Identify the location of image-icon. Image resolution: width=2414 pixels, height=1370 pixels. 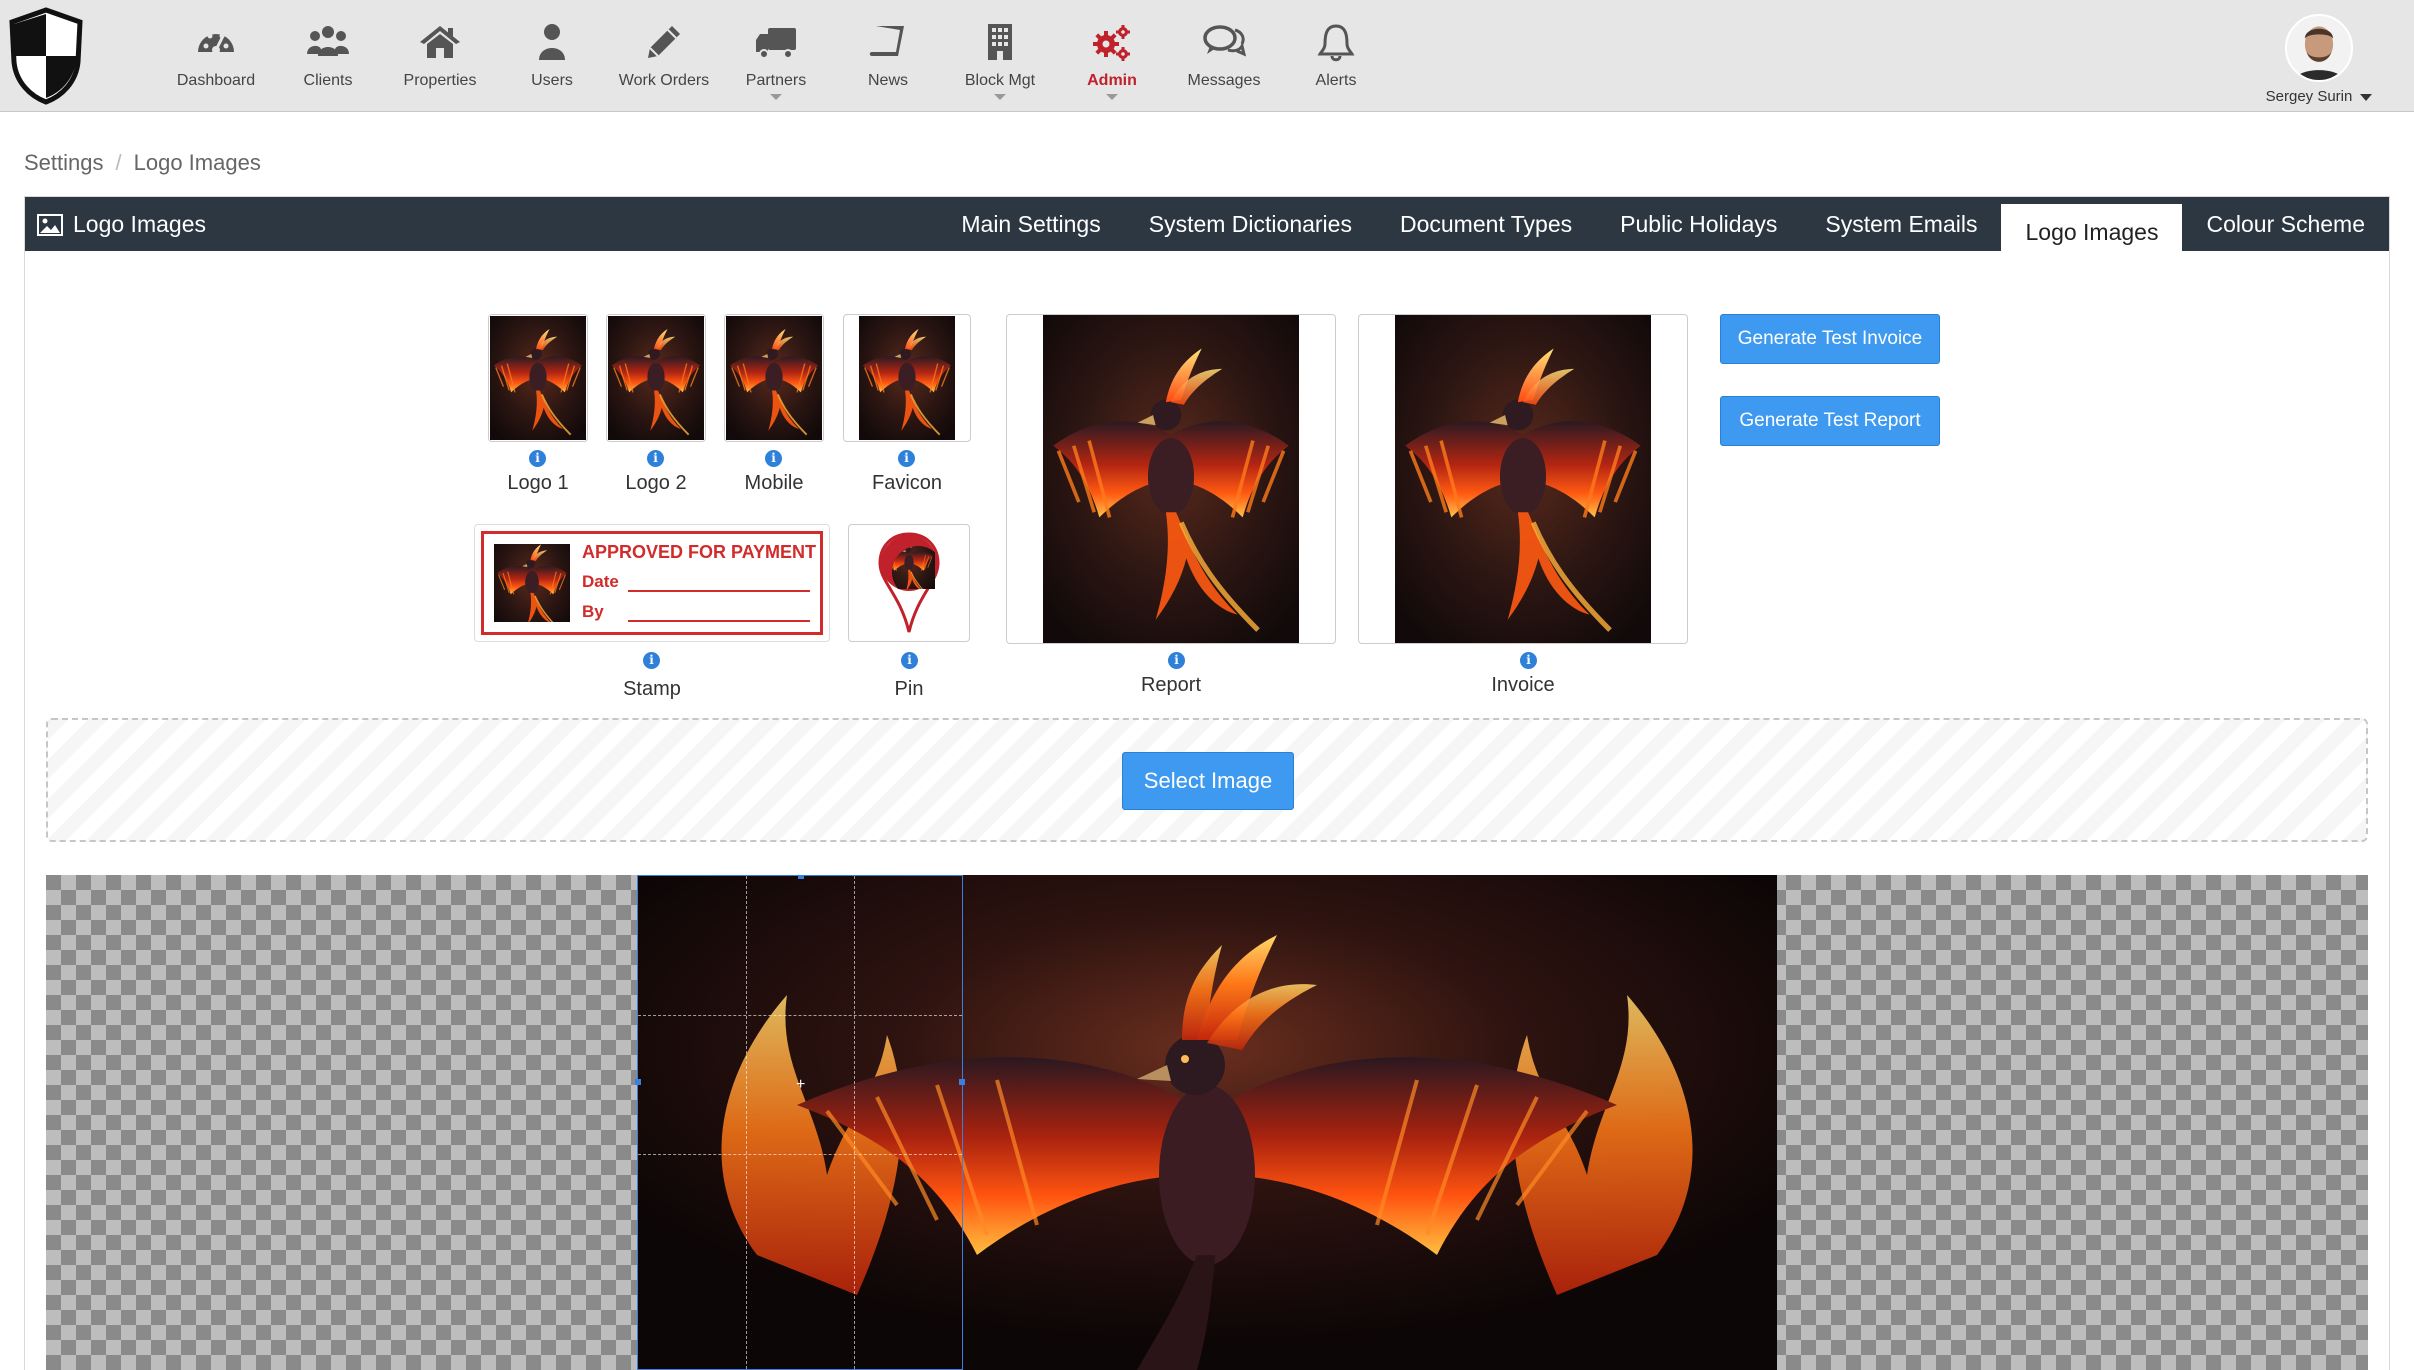
(50, 224).